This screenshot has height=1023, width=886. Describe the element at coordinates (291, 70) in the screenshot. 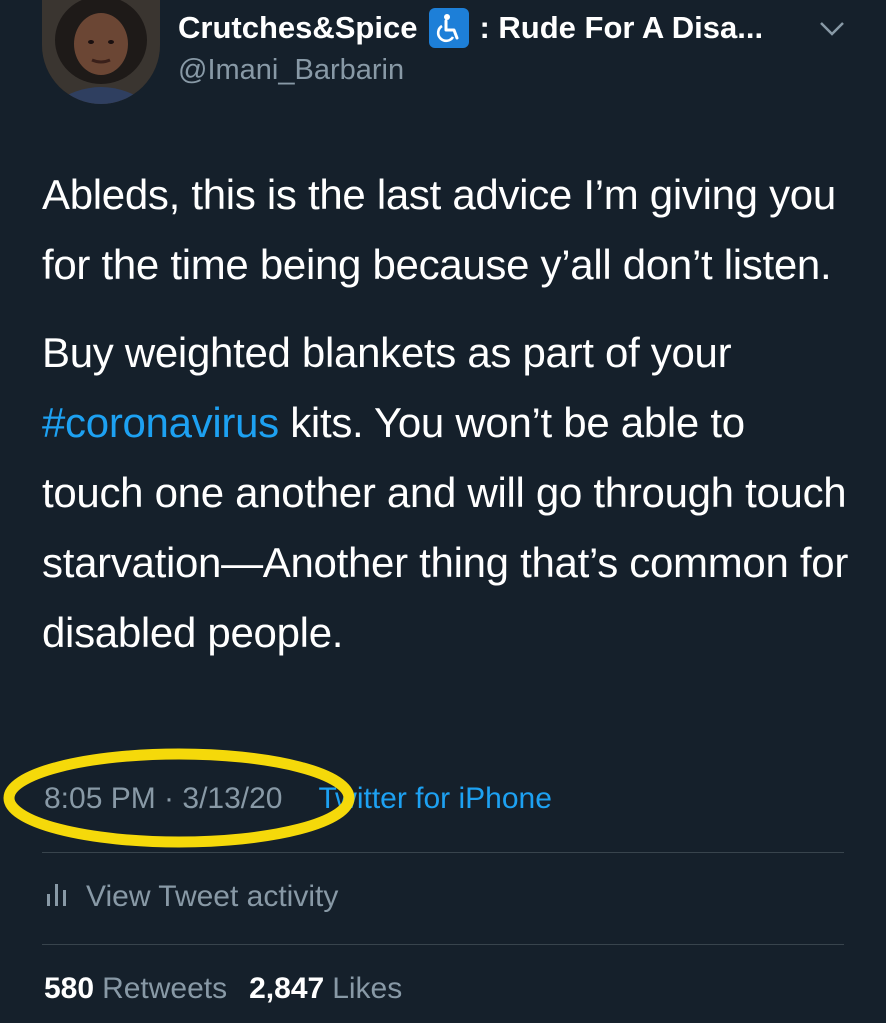

I see `author-handle: @Imani_Barbarin` at that location.